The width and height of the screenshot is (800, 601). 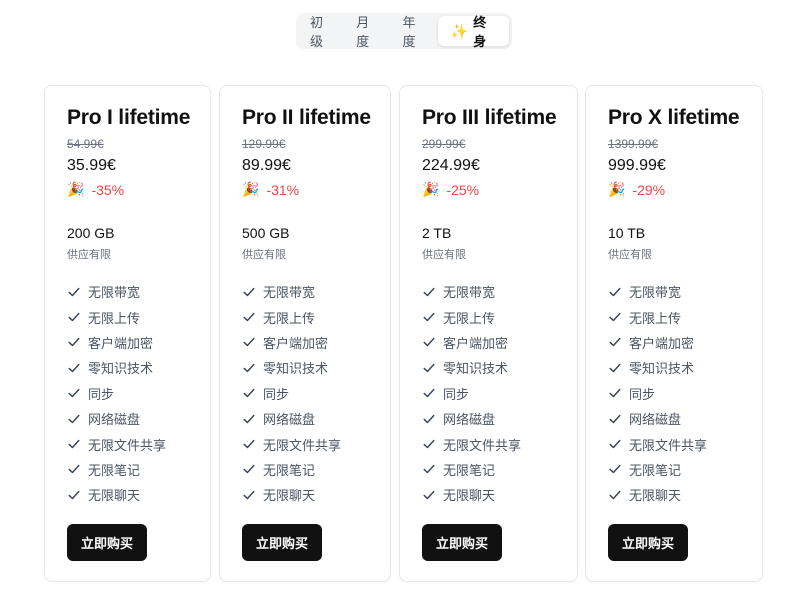 I want to click on feature-label: 无限笔记, so click(x=469, y=470).